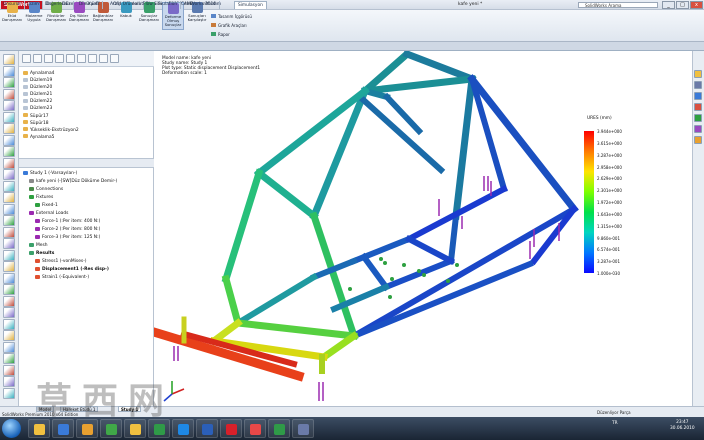 Image resolution: width=704 pixels, height=440 pixels. What do you see at coordinates (199, 5) in the screenshot?
I see `tab-6: CAMWorks 2010` at bounding box center [199, 5].